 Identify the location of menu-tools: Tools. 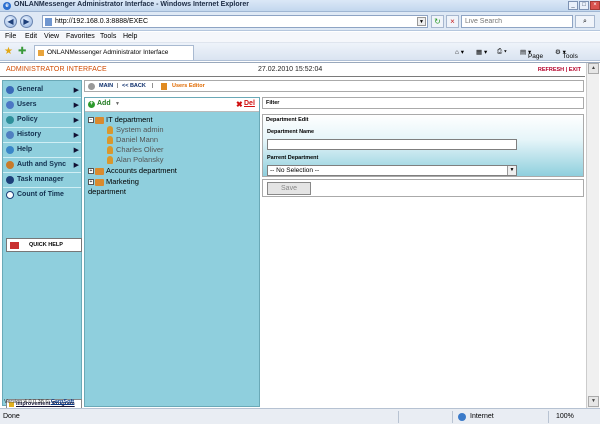
(108, 36).